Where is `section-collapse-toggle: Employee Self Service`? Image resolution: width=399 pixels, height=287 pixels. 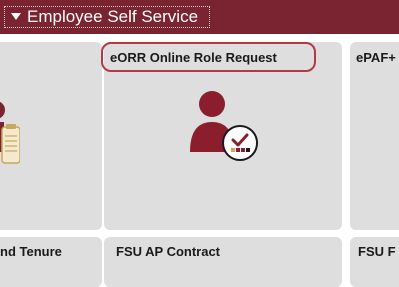
section-collapse-toggle: Employee Self Service is located at coordinates (107, 17).